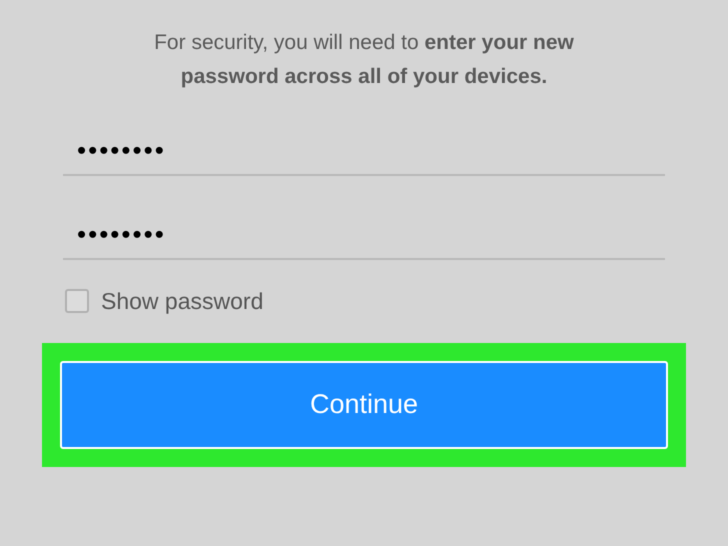  I want to click on checkbox, so click(77, 301).